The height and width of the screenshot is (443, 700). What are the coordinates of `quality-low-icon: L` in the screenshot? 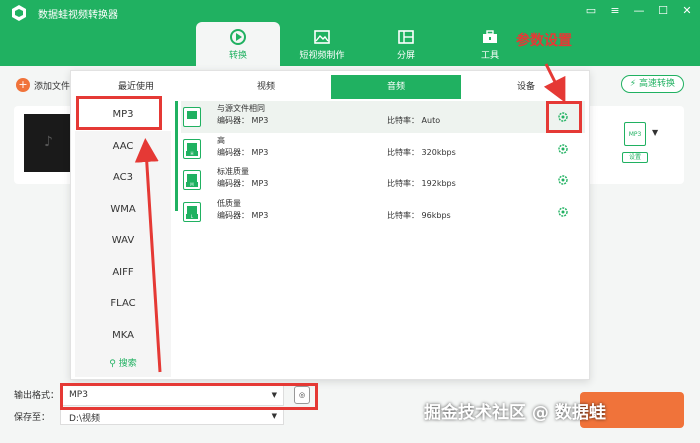 It's located at (192, 211).